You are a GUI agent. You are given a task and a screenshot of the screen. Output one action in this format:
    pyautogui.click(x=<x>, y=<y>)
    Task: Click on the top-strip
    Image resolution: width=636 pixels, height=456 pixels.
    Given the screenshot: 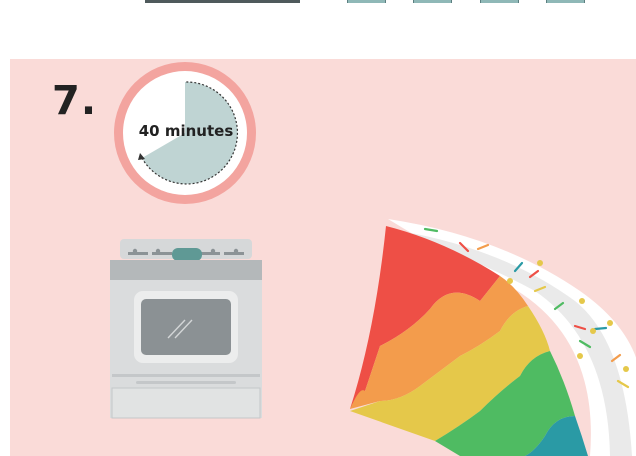 What is the action you would take?
    pyautogui.click(x=318, y=29)
    